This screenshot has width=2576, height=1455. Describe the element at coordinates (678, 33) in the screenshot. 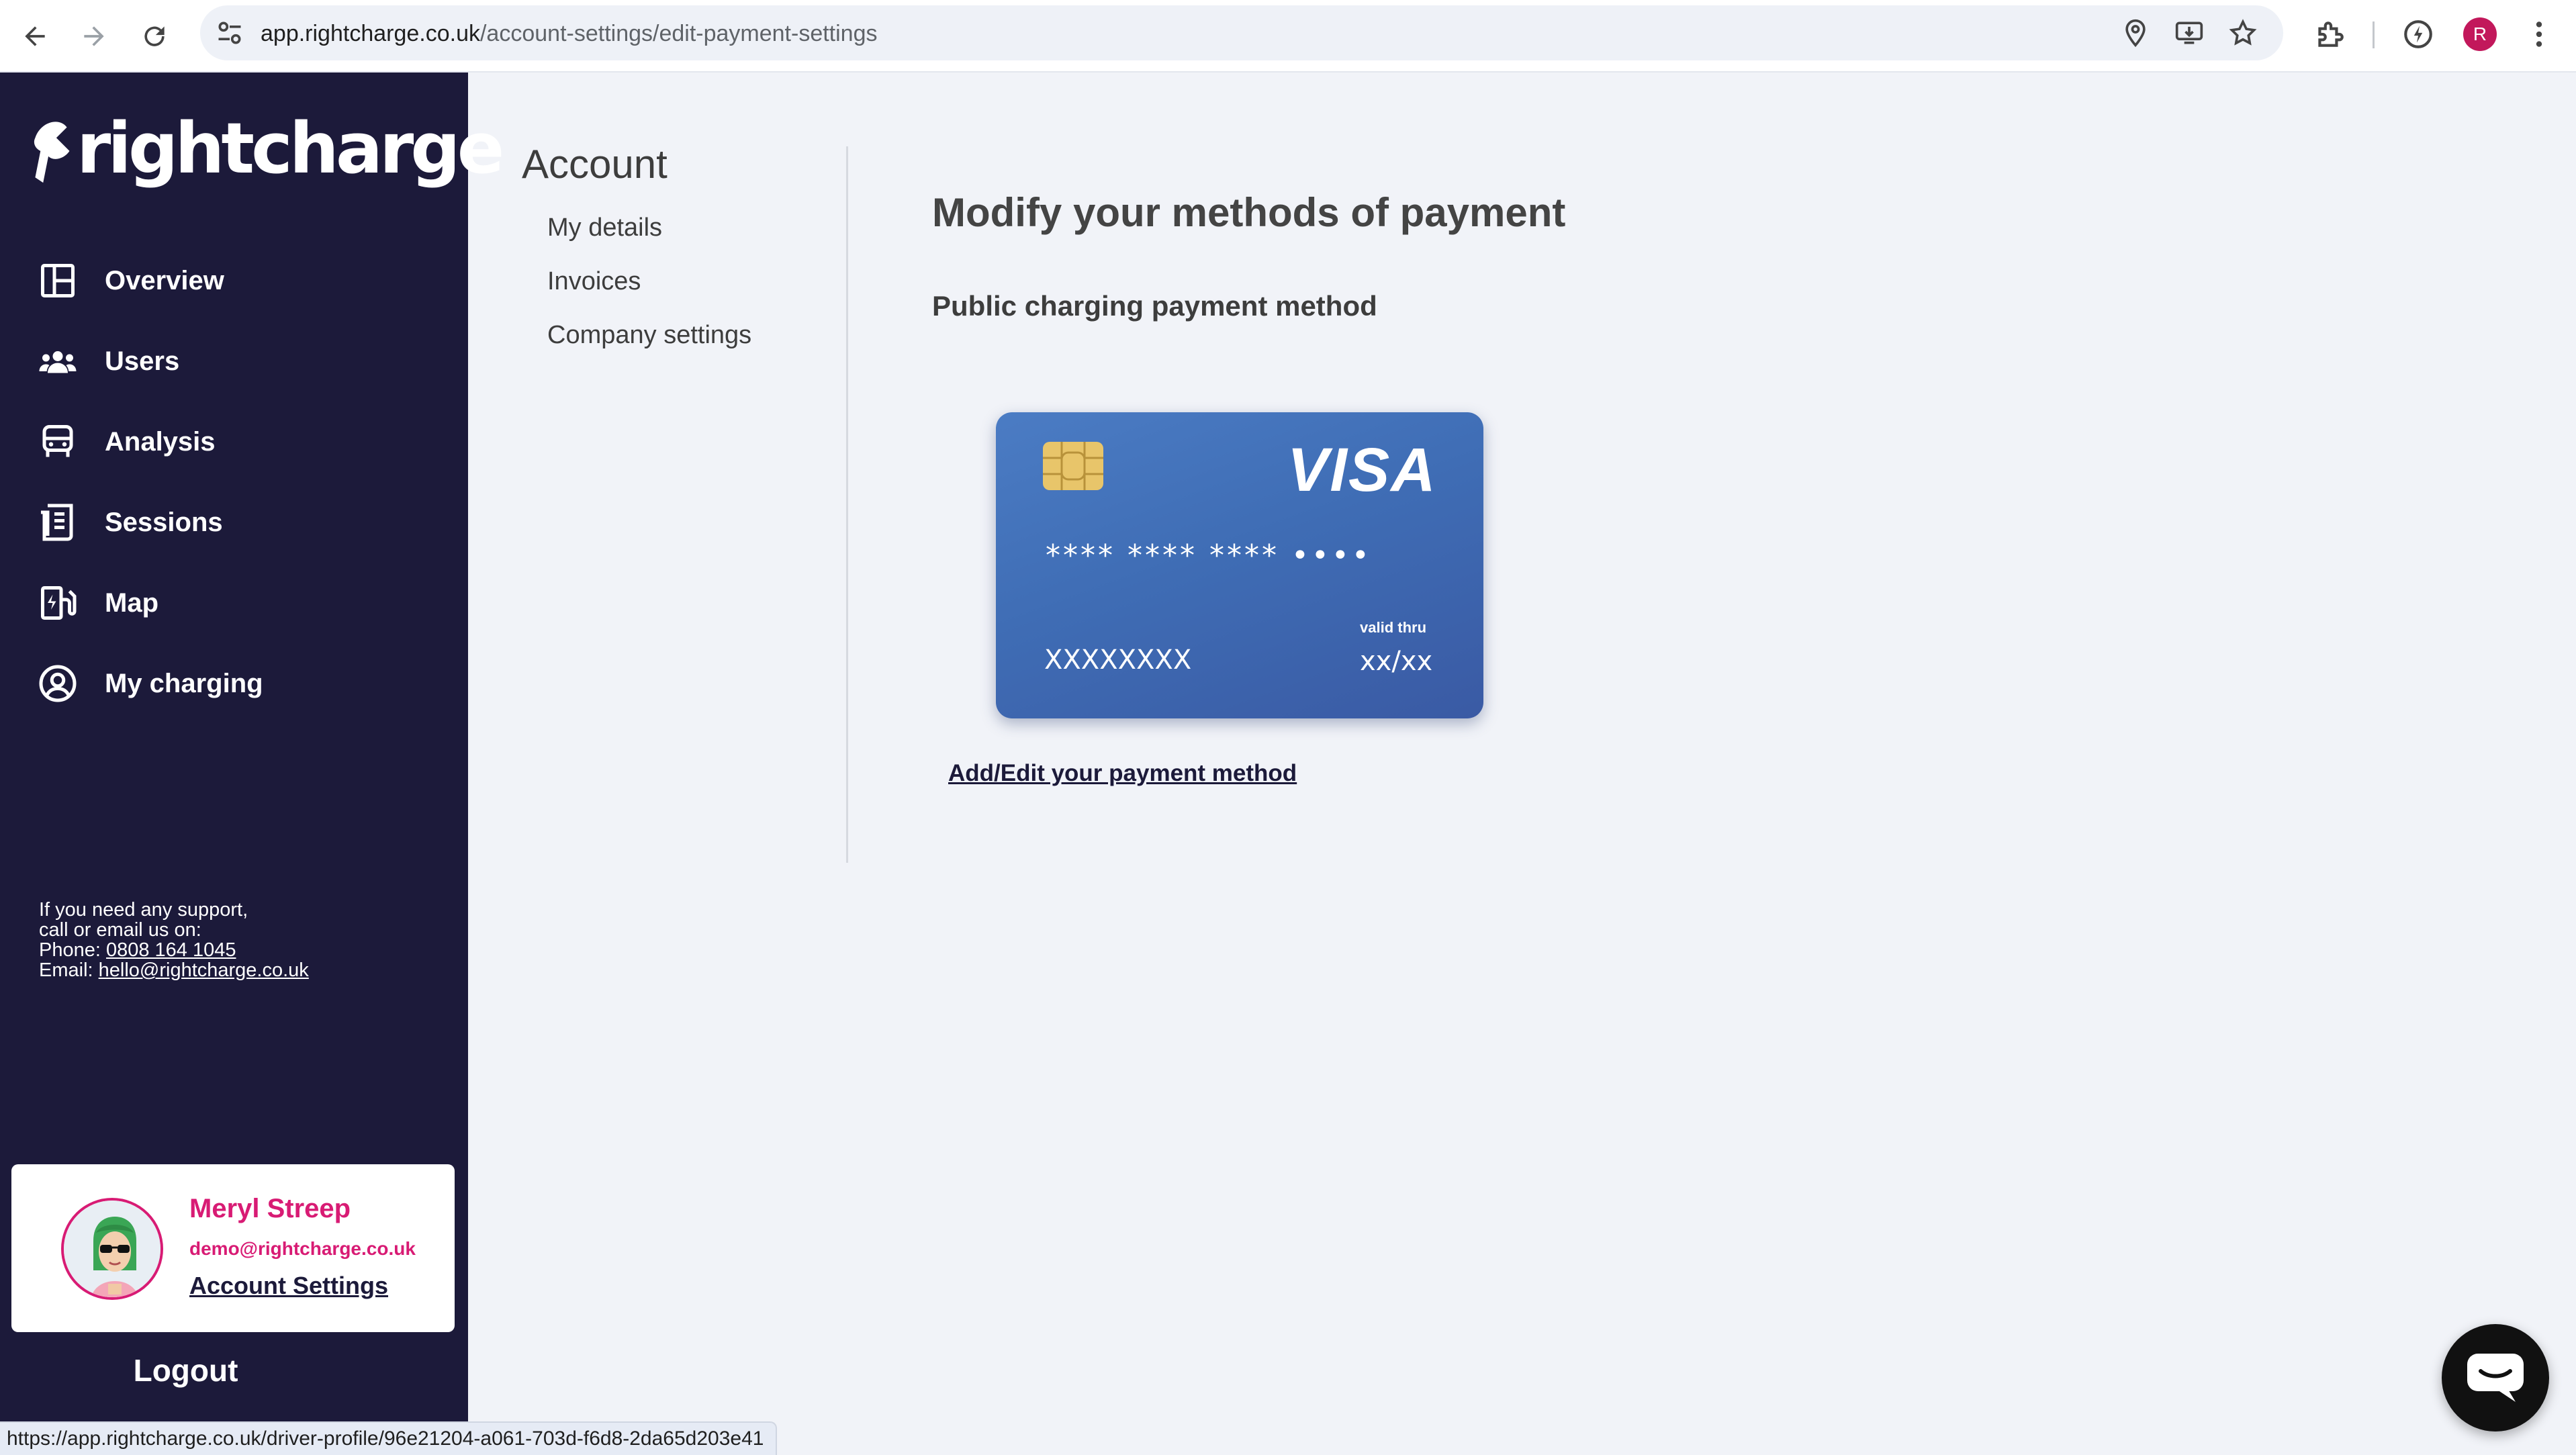

I see `url-path: /account-settings/edit-payment-settings` at that location.